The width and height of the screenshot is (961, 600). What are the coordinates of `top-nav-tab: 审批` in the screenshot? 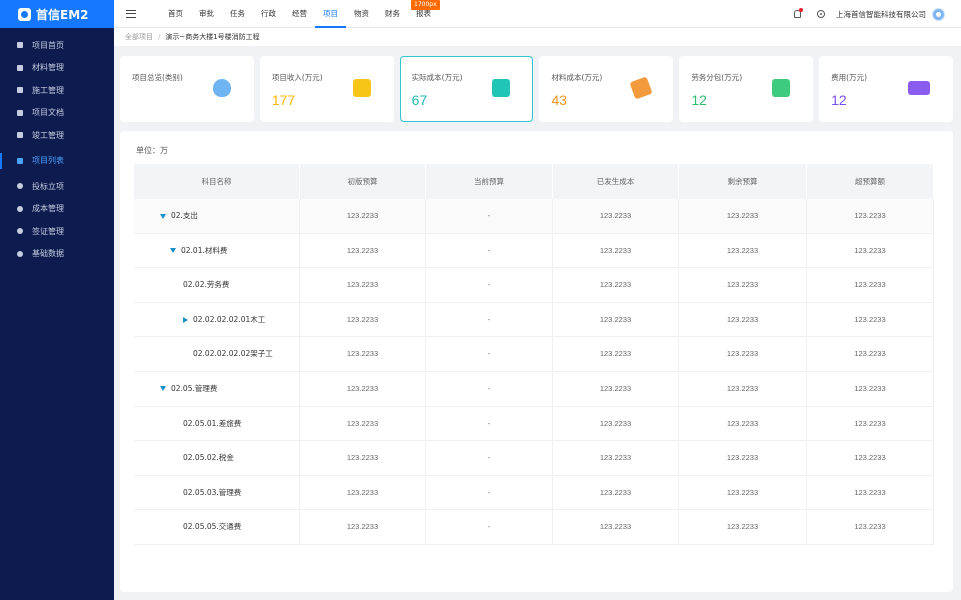 It's located at (206, 14).